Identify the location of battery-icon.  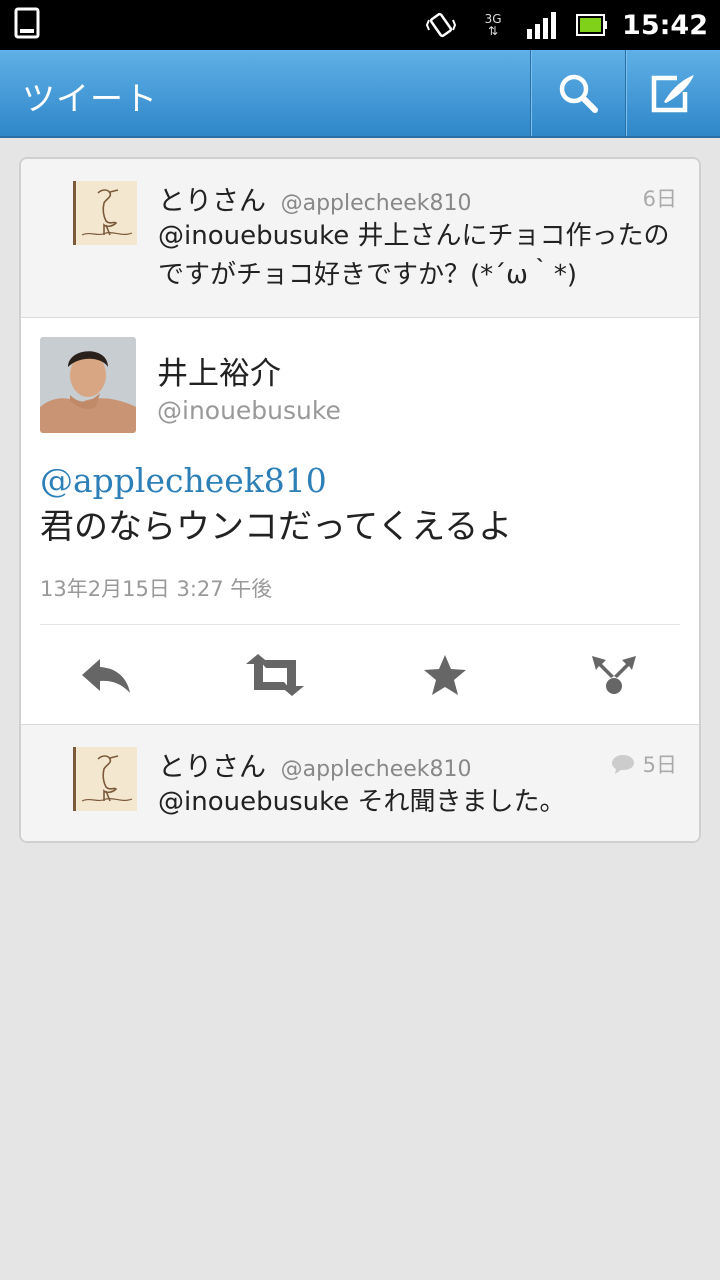
(592, 25).